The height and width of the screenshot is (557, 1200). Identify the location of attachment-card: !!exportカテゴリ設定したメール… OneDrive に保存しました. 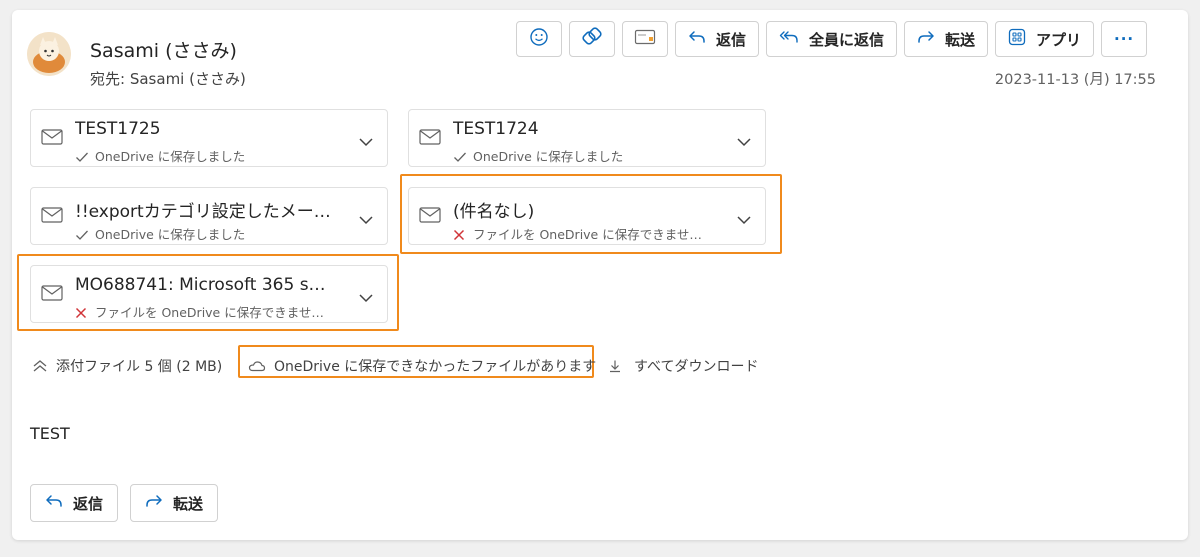
(209, 216).